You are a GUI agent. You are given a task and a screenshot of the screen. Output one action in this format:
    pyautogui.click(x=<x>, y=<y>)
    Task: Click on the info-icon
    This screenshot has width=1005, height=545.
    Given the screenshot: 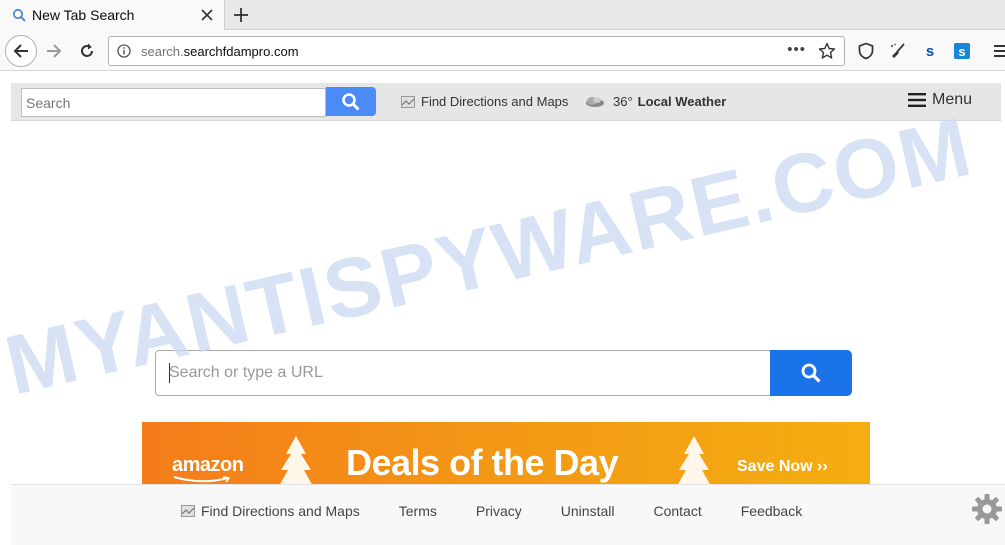 What is the action you would take?
    pyautogui.click(x=124, y=51)
    